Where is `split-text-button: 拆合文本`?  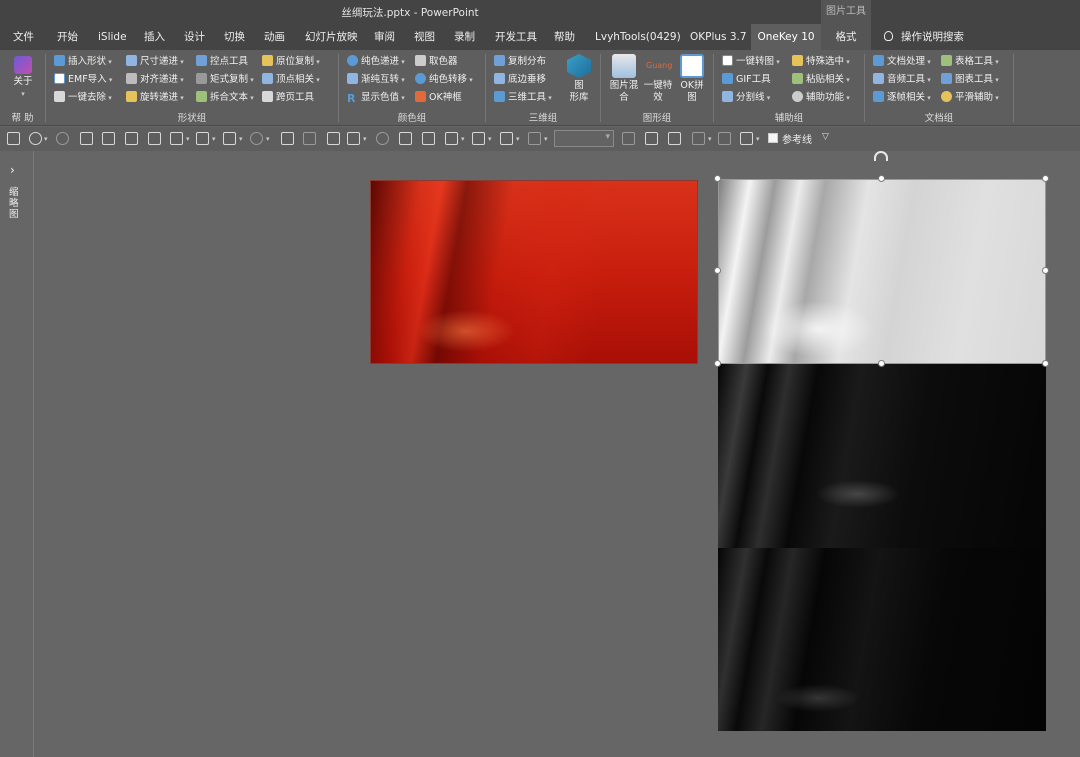
split-text-button: 拆合文本 is located at coordinates (225, 97).